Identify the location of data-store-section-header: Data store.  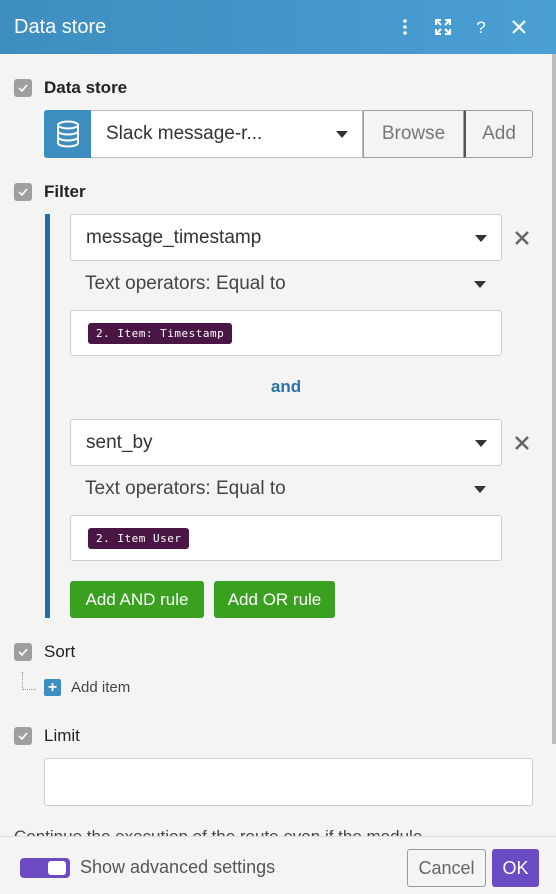
(70, 88).